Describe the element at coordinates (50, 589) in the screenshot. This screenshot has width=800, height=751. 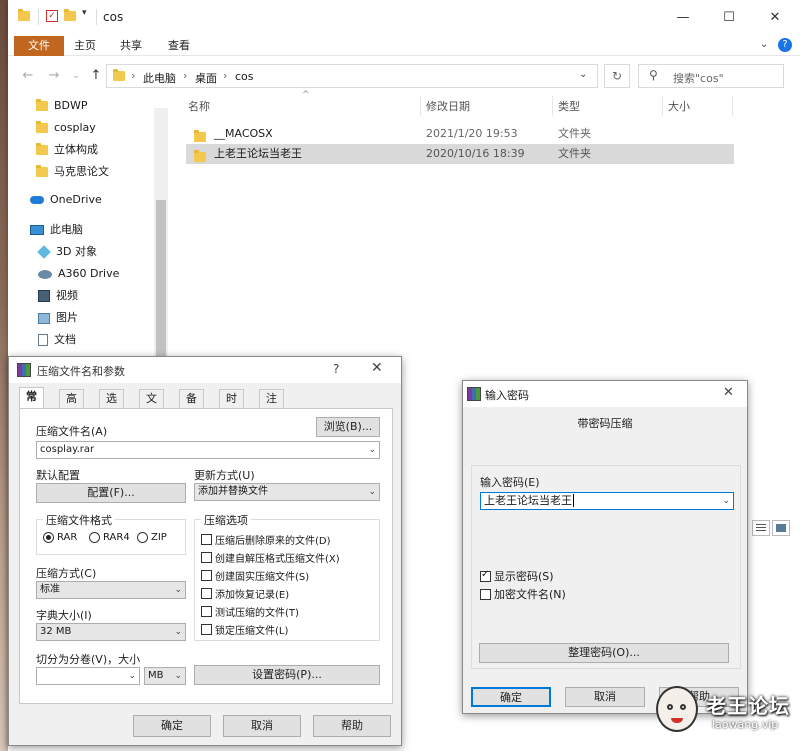
I see `method-value: 标准` at that location.